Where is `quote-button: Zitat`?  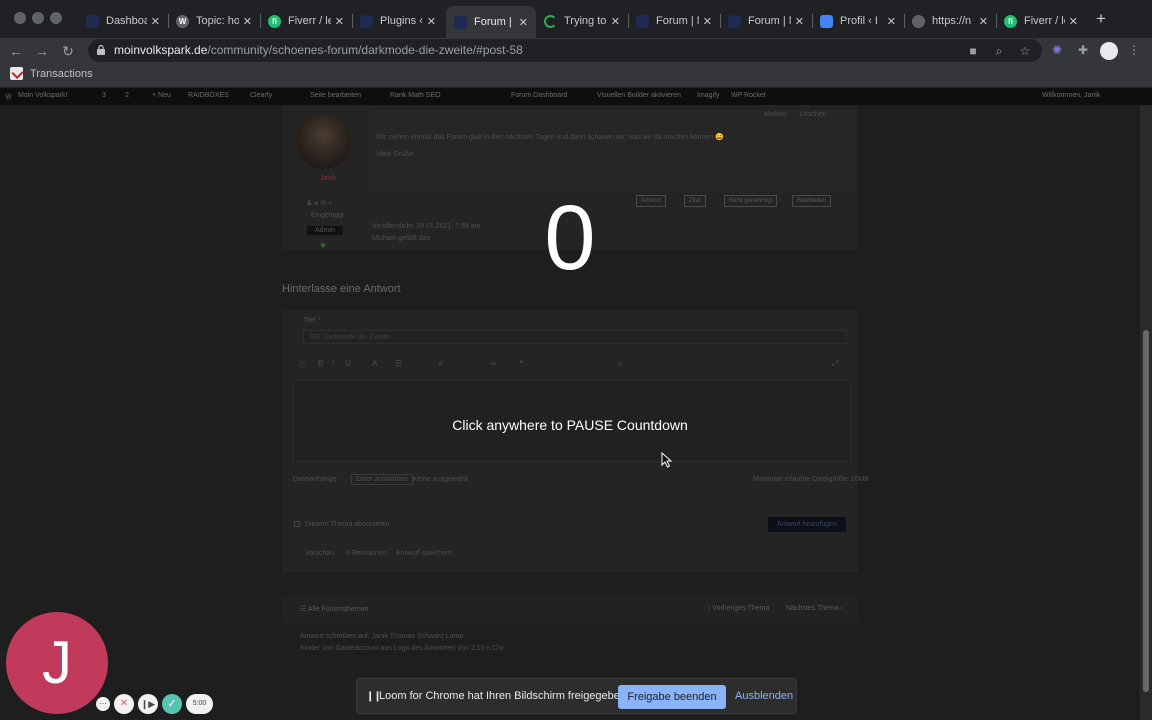 quote-button: Zitat is located at coordinates (695, 201).